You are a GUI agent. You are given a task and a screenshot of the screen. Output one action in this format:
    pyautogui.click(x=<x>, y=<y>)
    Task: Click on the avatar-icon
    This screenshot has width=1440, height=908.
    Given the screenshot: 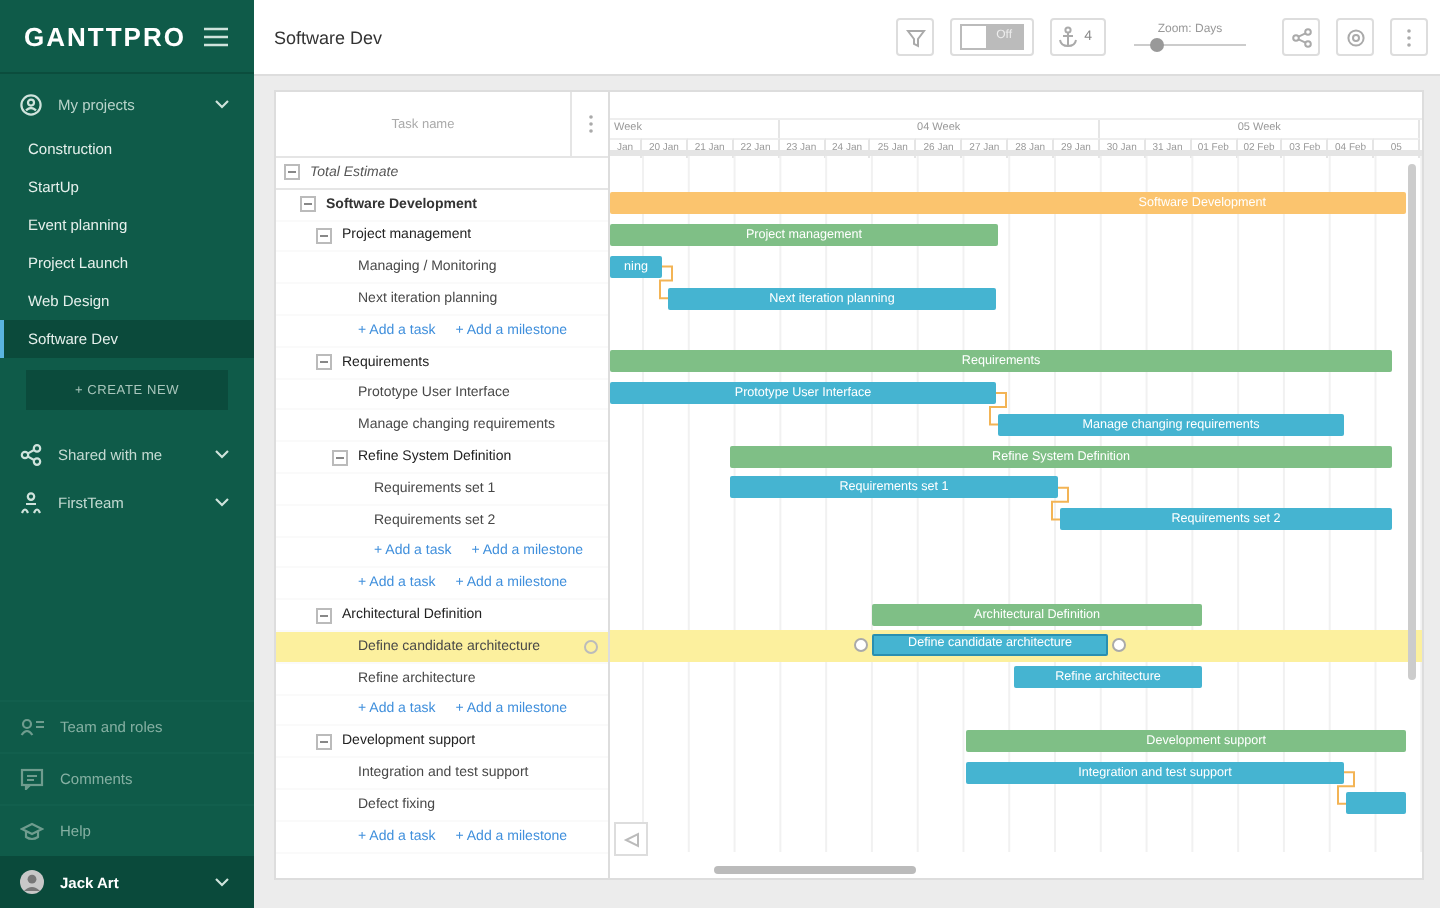 What is the action you would take?
    pyautogui.click(x=32, y=882)
    